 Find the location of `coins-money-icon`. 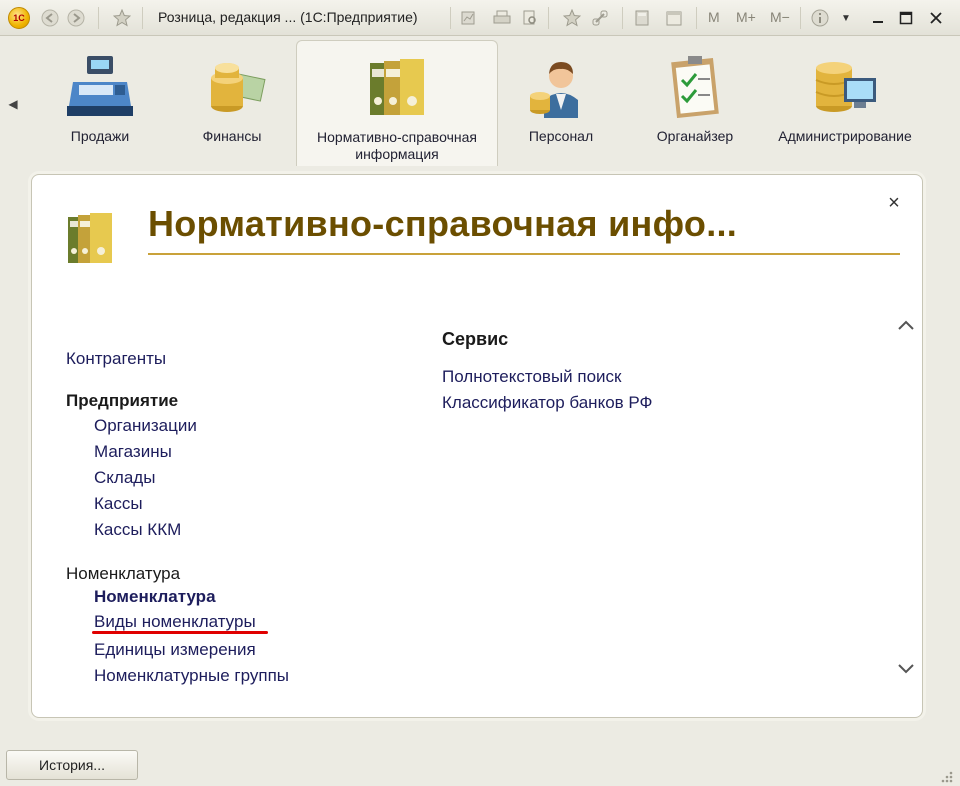

coins-money-icon is located at coordinates (232, 88).